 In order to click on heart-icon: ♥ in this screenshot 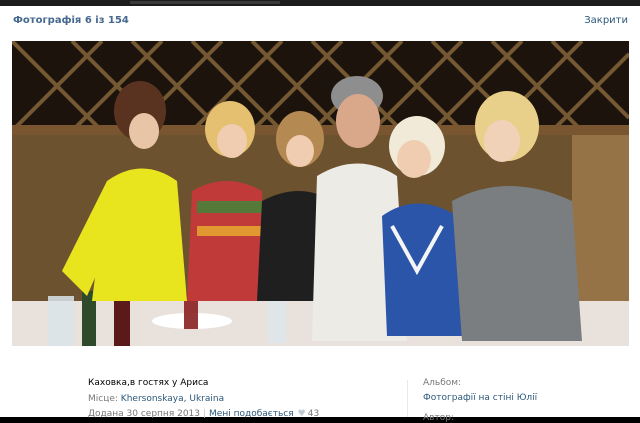, I will do `click(301, 414)`.